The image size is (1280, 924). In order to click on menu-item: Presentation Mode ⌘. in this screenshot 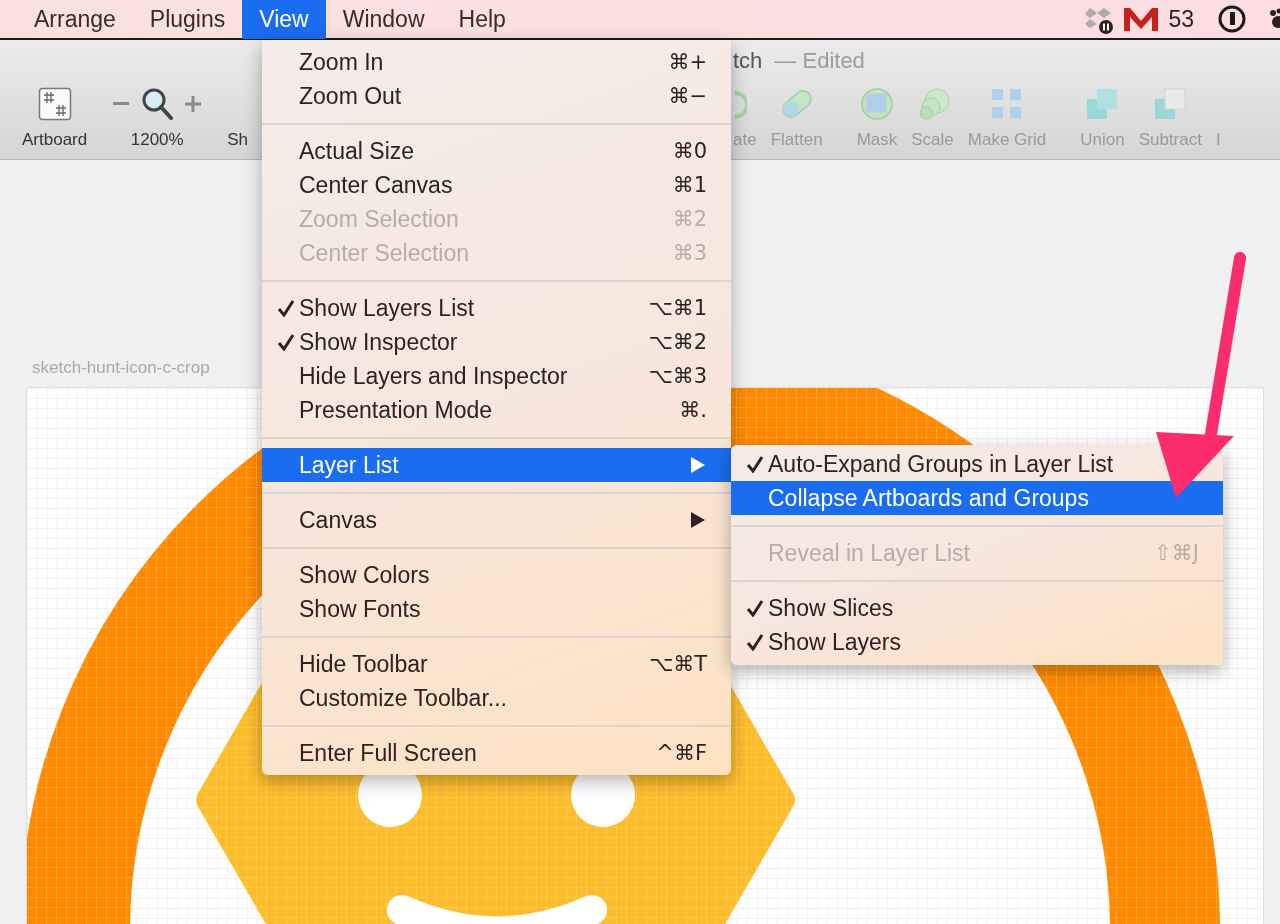, I will do `click(496, 410)`.